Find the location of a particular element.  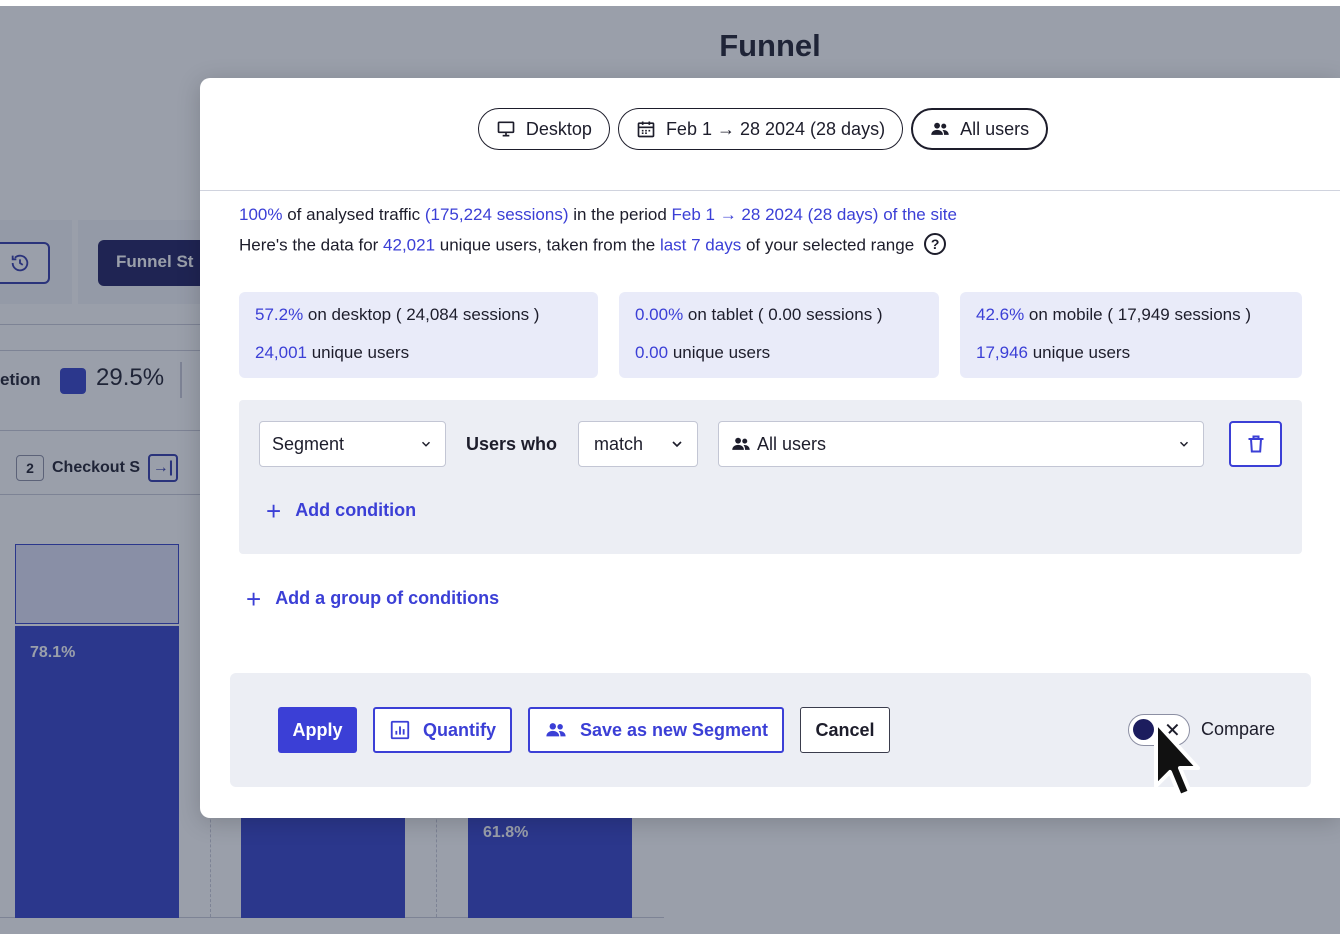

stat-sessions: on desktop ( 24,084 sessions ) is located at coordinates (421, 314).